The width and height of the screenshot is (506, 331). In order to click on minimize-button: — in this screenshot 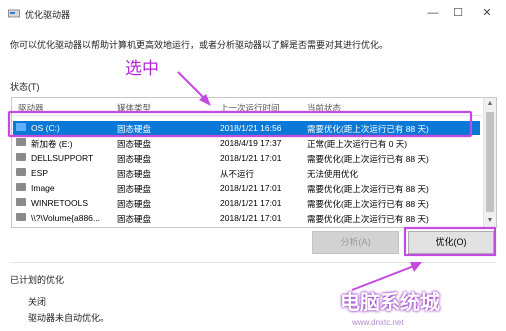, I will do `click(433, 13)`.